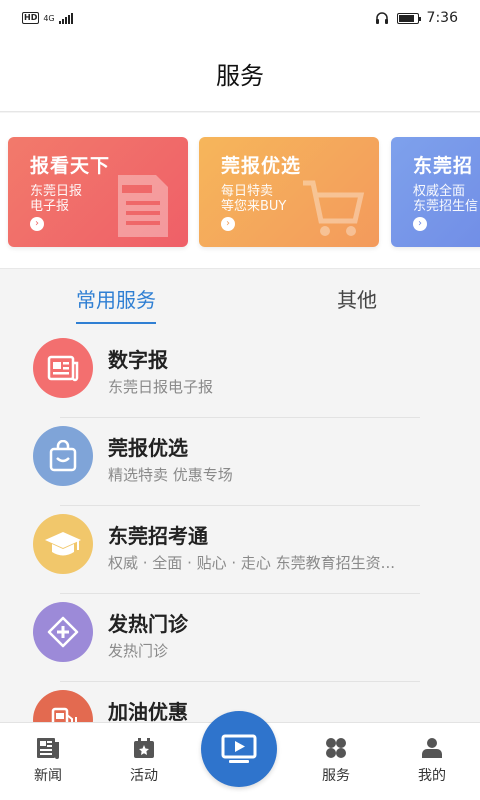 This screenshot has height=800, width=480. I want to click on clock: 7:36, so click(442, 18).